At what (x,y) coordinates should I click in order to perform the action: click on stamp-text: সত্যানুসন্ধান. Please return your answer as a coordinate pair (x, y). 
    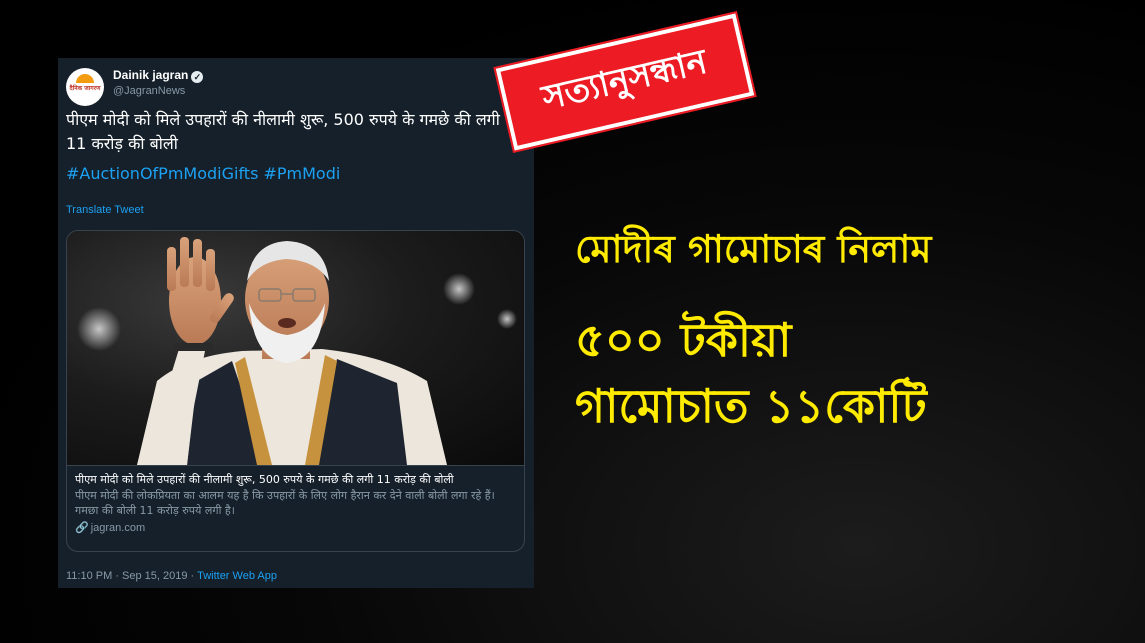
    Looking at the image, I should click on (624, 79).